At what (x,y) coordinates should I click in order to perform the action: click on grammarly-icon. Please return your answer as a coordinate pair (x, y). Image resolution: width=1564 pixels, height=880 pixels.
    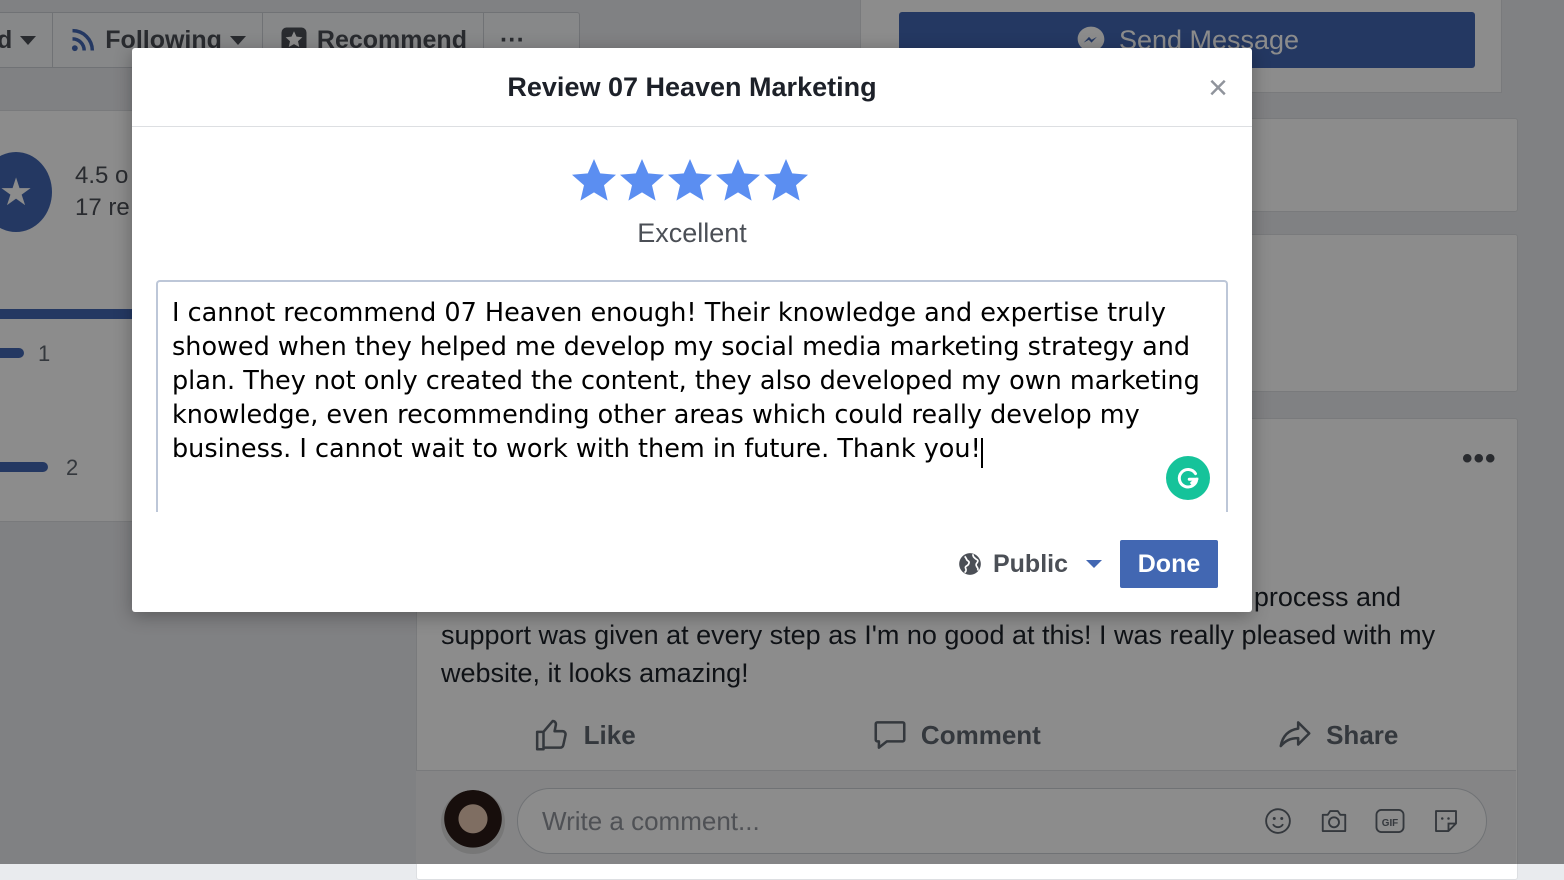
    Looking at the image, I should click on (1188, 478).